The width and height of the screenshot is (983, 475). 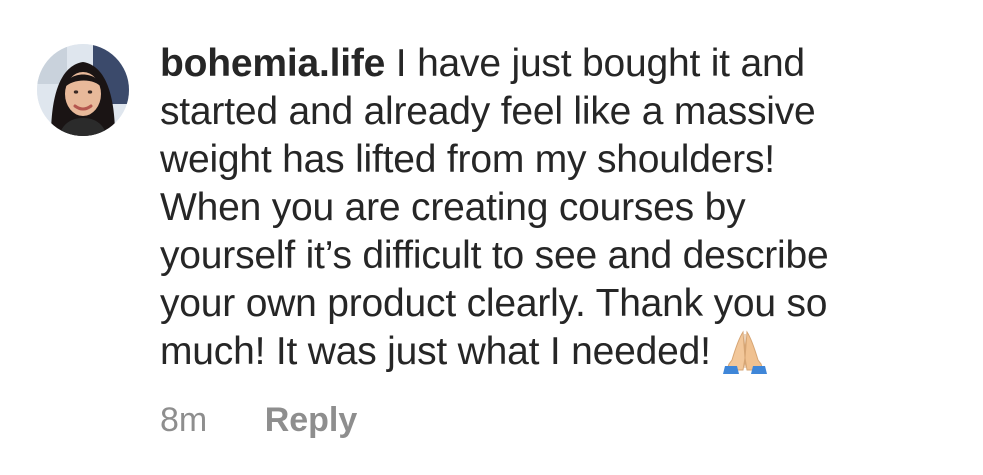 I want to click on comment-text: I have just bought it and, so click(x=600, y=63).